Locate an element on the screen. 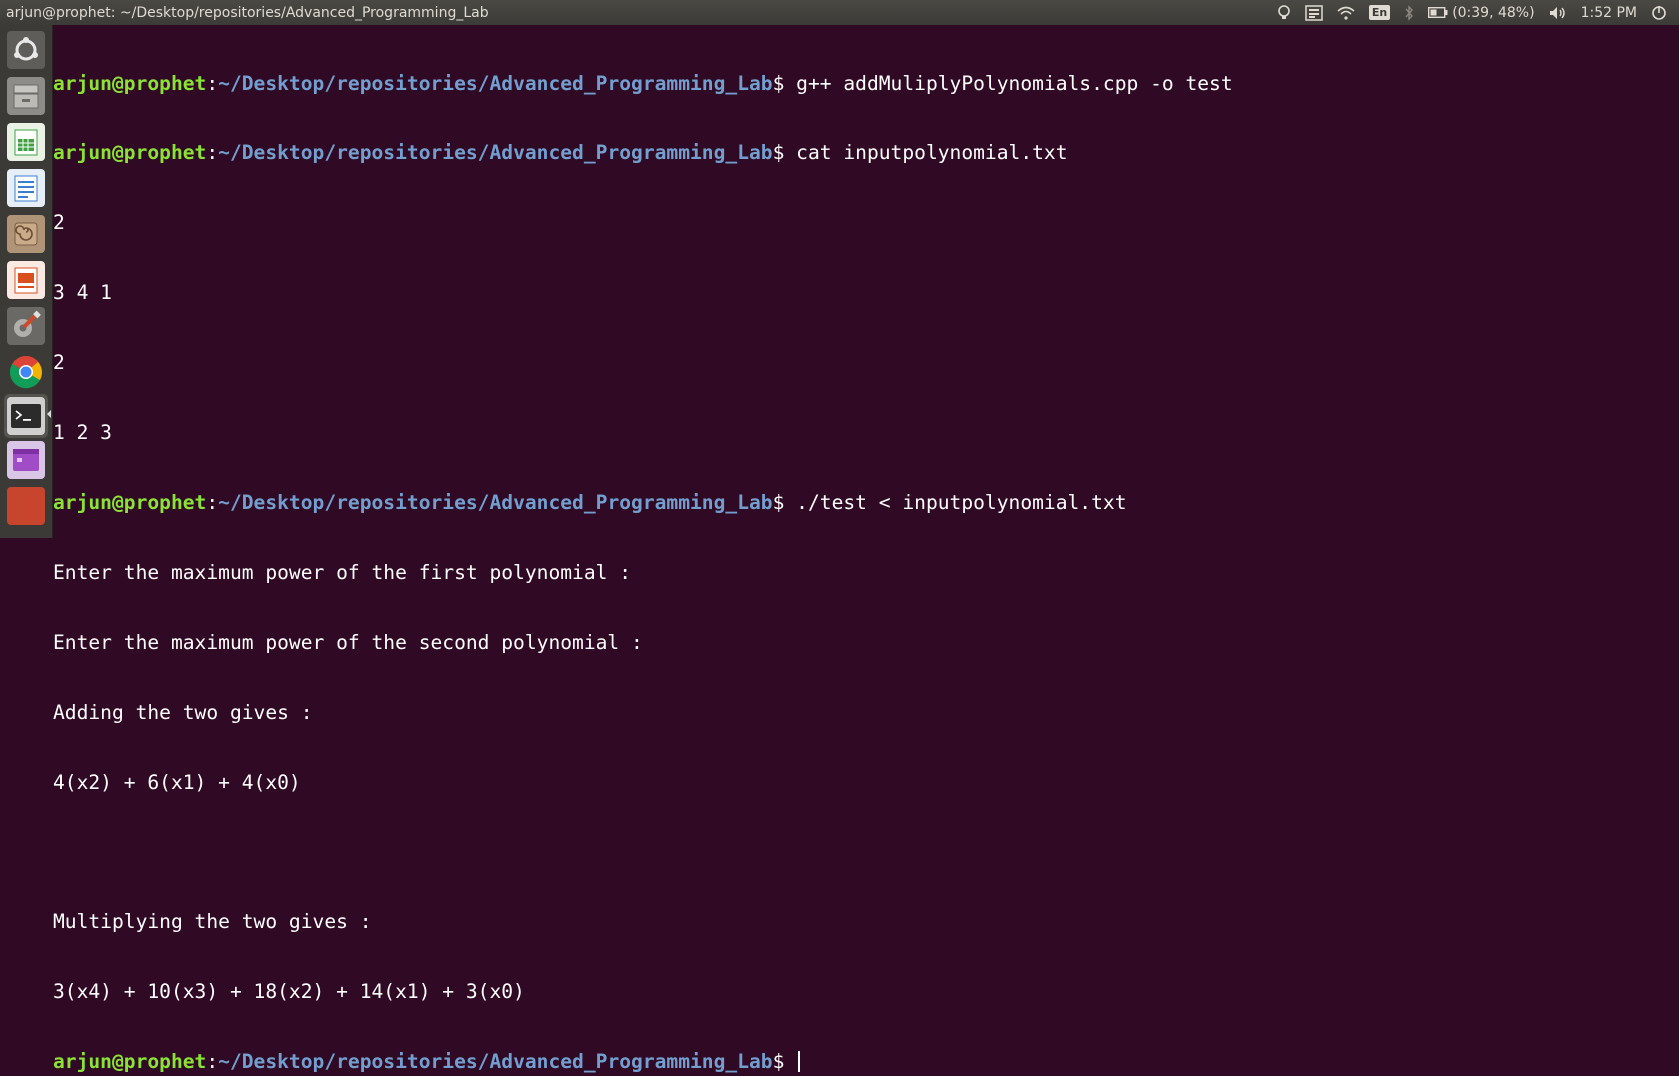  launcher-item-app is located at coordinates (26, 460).